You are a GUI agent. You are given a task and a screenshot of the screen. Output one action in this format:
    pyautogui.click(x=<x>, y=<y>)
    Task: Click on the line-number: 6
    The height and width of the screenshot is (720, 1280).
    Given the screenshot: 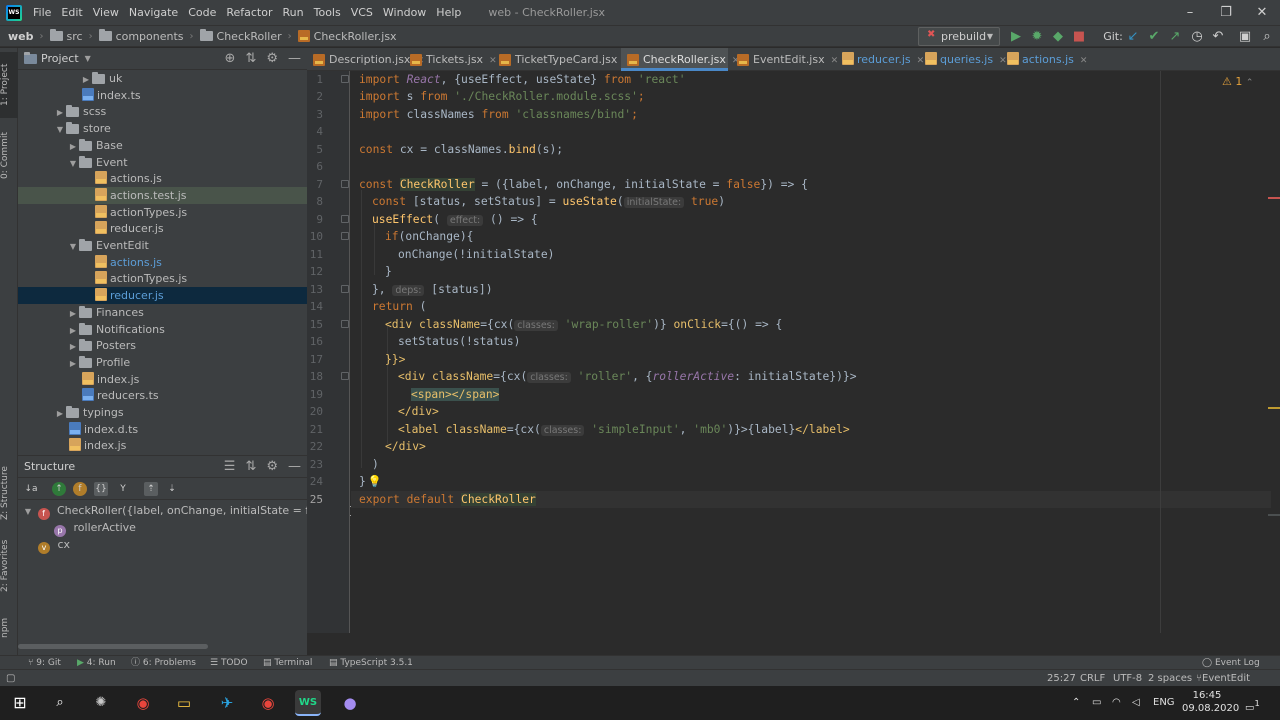 What is the action you would take?
    pyautogui.click(x=315, y=166)
    